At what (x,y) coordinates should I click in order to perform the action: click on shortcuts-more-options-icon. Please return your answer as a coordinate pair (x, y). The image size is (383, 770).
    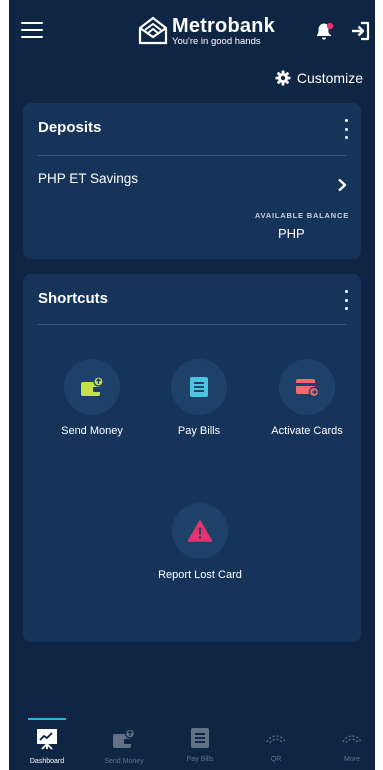
    Looking at the image, I should click on (346, 300).